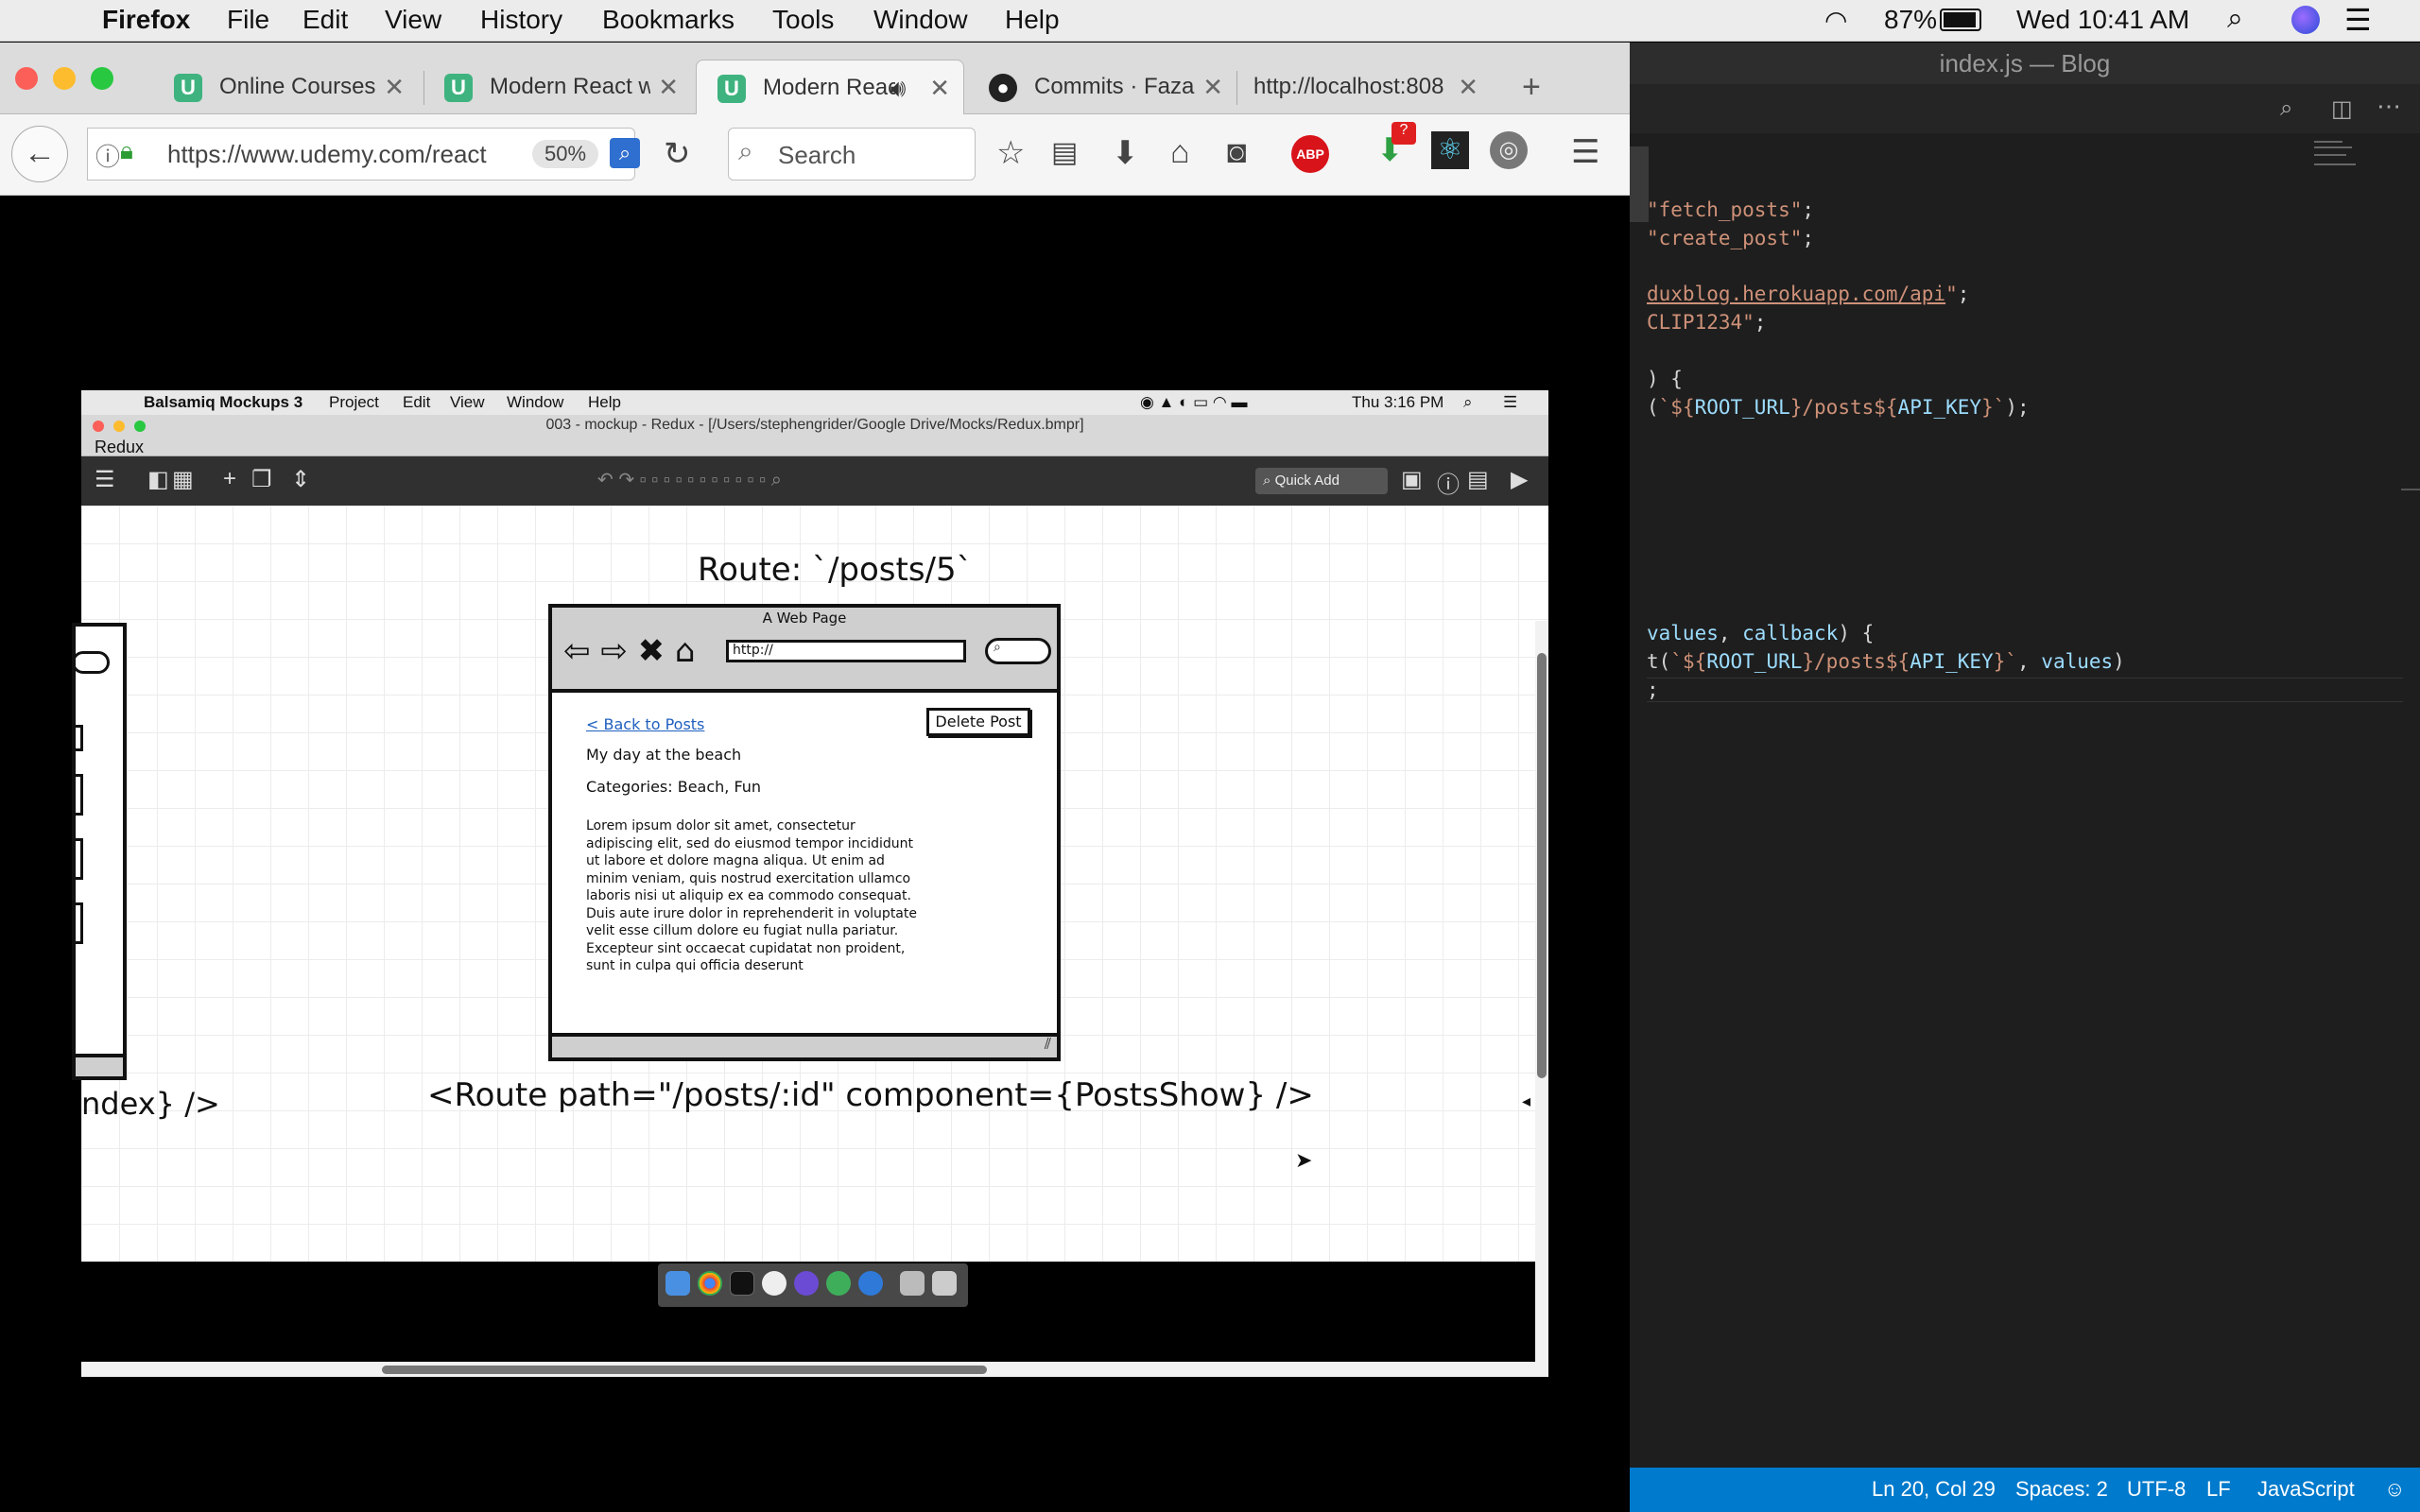  I want to click on wifi-icon: ◠, so click(1836, 20).